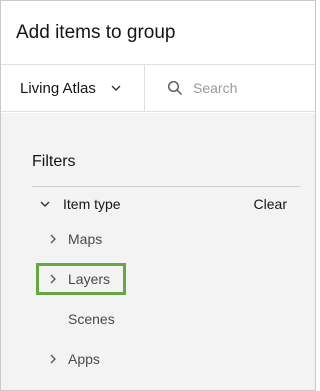 The height and width of the screenshot is (391, 320). What do you see at coordinates (270, 204) in the screenshot?
I see `clear-button: Clear` at bounding box center [270, 204].